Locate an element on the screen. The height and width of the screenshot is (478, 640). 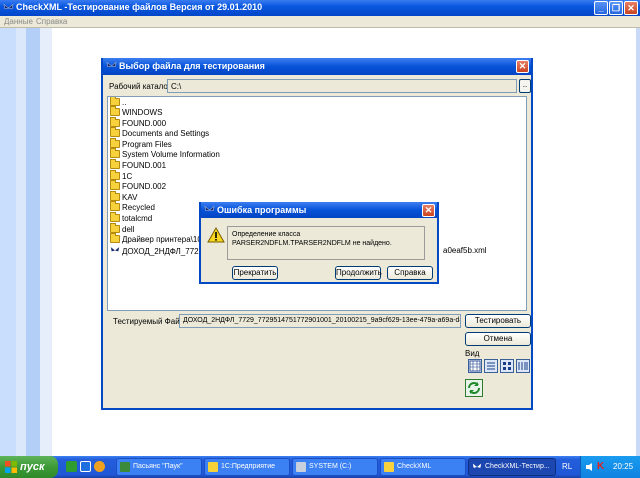
dialog-titlebar: Выбор файла для тестирования ✕ is located at coordinates (317, 66).